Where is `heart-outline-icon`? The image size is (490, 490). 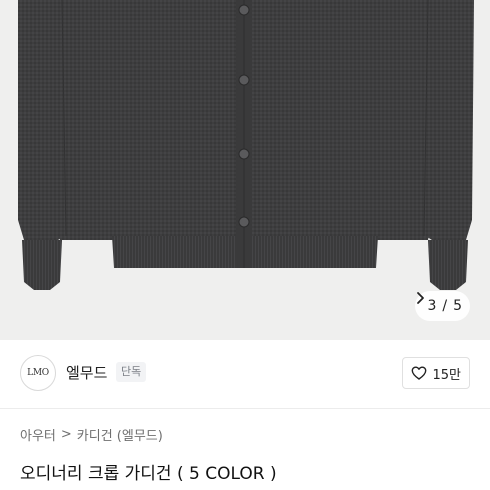 heart-outline-icon is located at coordinates (419, 373).